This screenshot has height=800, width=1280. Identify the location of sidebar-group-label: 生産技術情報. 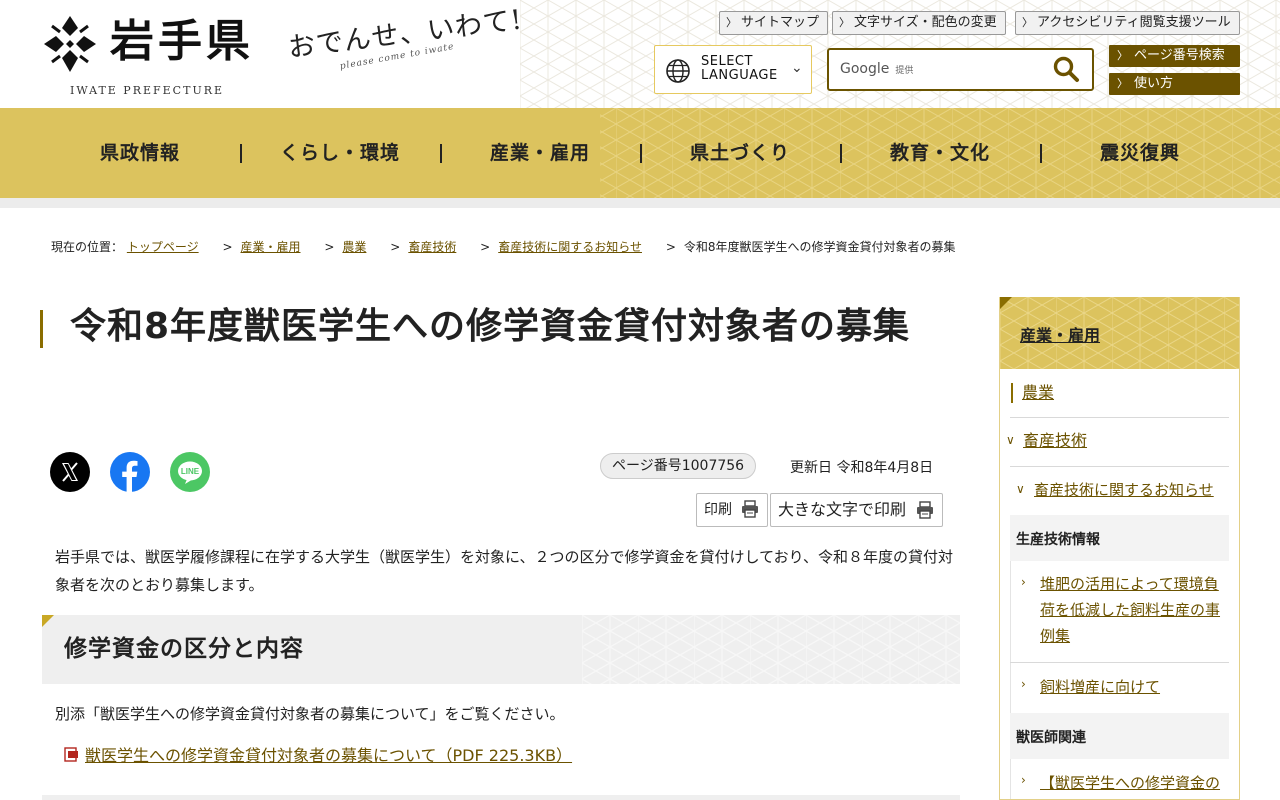
(1058, 540).